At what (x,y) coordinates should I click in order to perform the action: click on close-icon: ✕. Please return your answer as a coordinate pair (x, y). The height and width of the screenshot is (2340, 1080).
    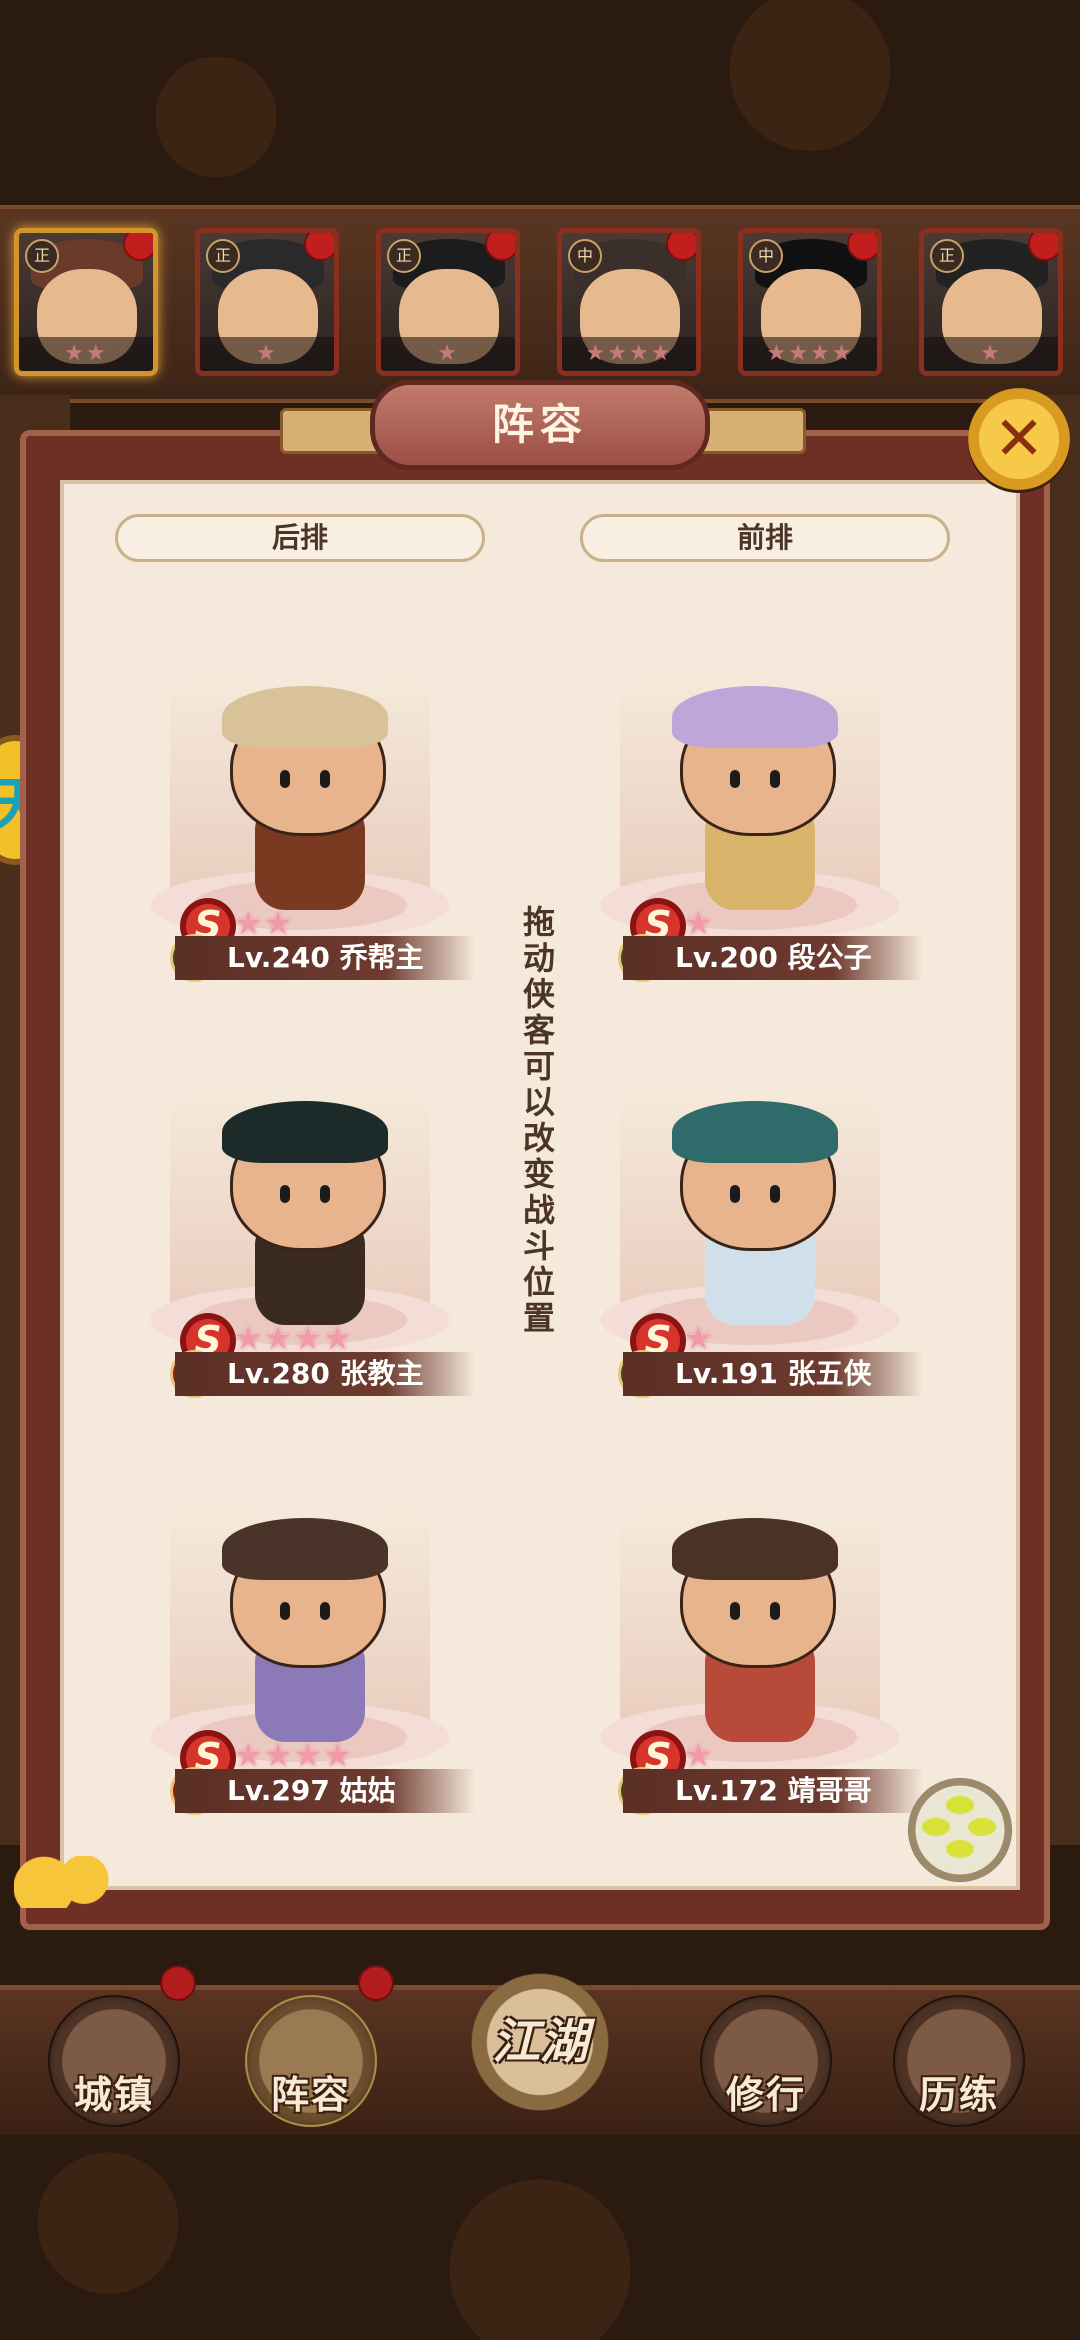
    Looking at the image, I should click on (1019, 439).